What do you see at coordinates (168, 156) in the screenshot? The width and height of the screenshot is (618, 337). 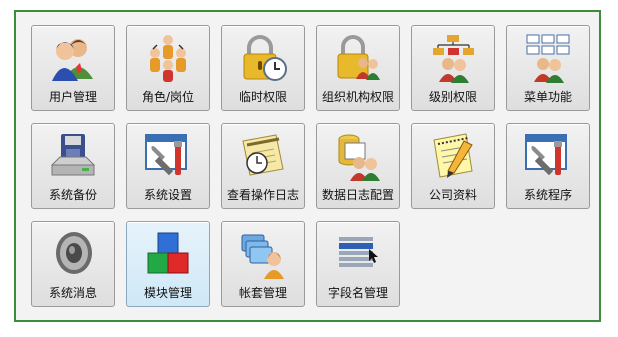 I see `settings-icon` at bounding box center [168, 156].